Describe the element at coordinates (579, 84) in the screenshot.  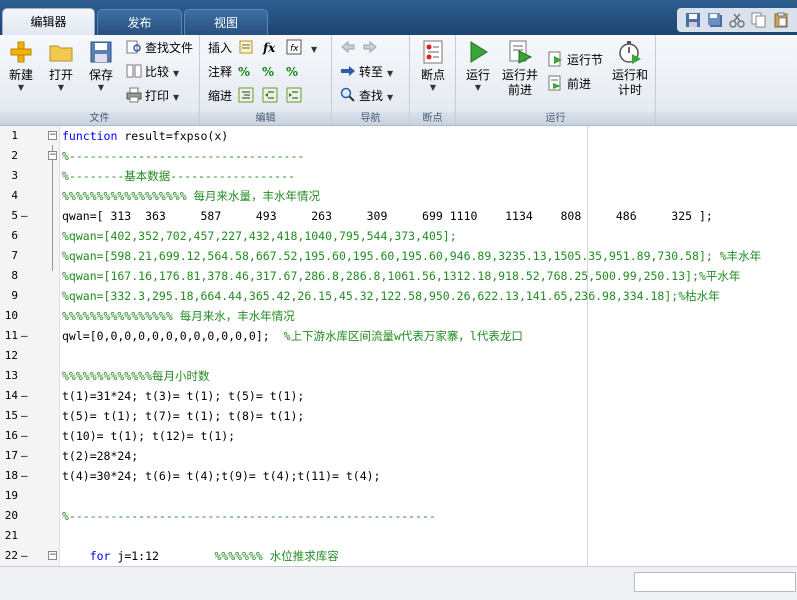
I see `advance-label: 前进` at that location.